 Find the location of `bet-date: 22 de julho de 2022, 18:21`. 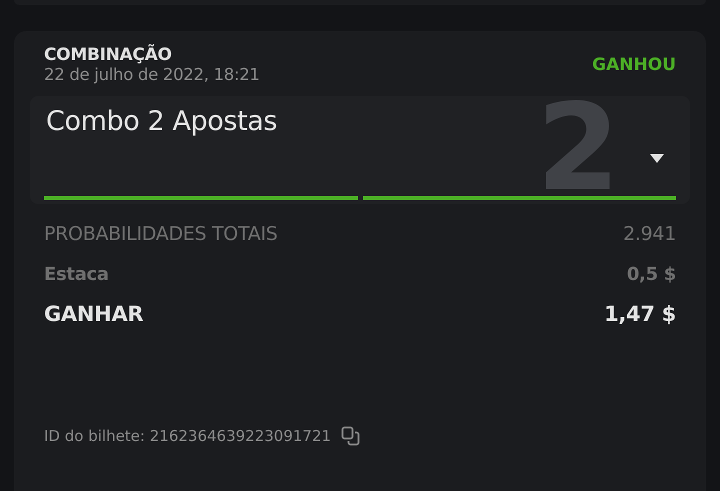

bet-date: 22 de julho de 2022, 18:21 is located at coordinates (152, 74).